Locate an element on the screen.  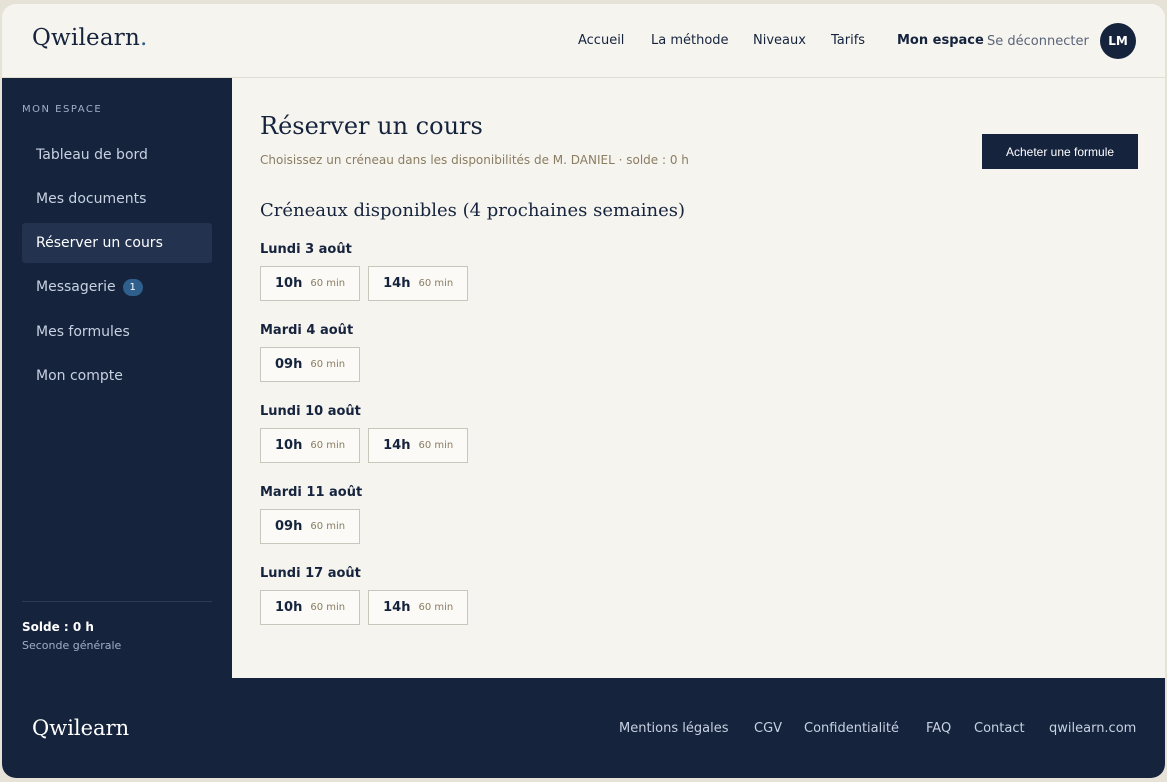
logout-link: Se déconnecter is located at coordinates (1038, 41).